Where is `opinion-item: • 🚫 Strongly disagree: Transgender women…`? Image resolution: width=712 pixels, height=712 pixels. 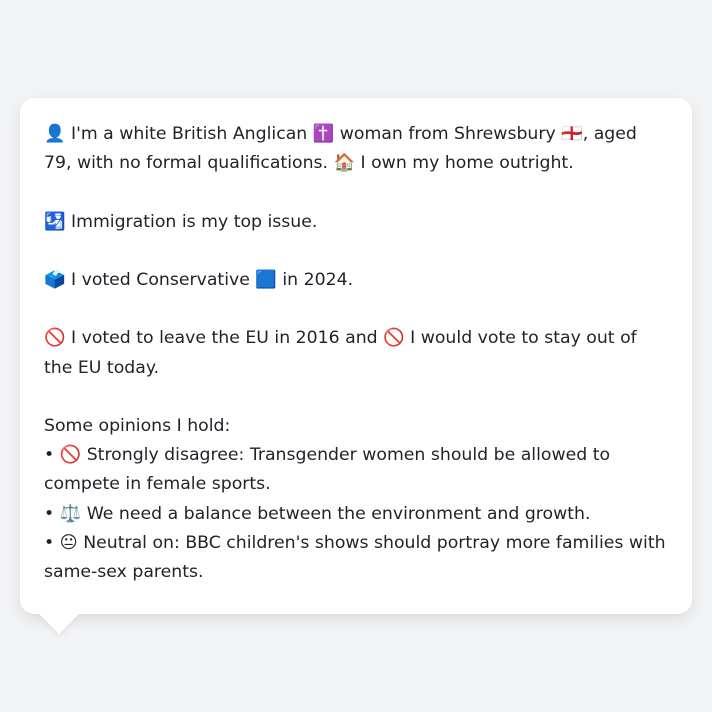 opinion-item: • 🚫 Strongly disagree: Transgender women… is located at coordinates (327, 470).